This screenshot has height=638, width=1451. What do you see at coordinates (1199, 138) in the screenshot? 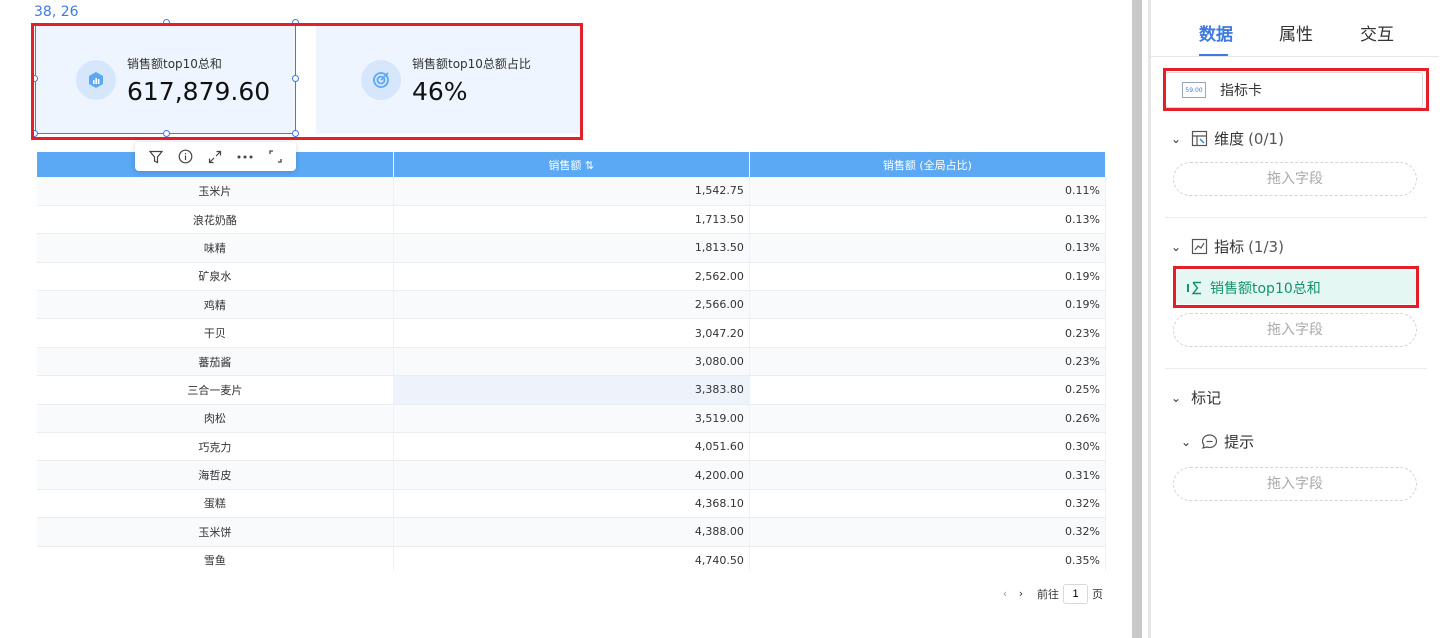
I see `dimension-icon` at bounding box center [1199, 138].